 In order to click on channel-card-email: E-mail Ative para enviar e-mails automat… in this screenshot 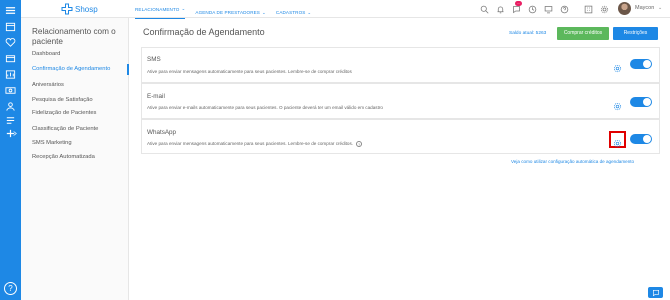, I will do `click(400, 101)`.